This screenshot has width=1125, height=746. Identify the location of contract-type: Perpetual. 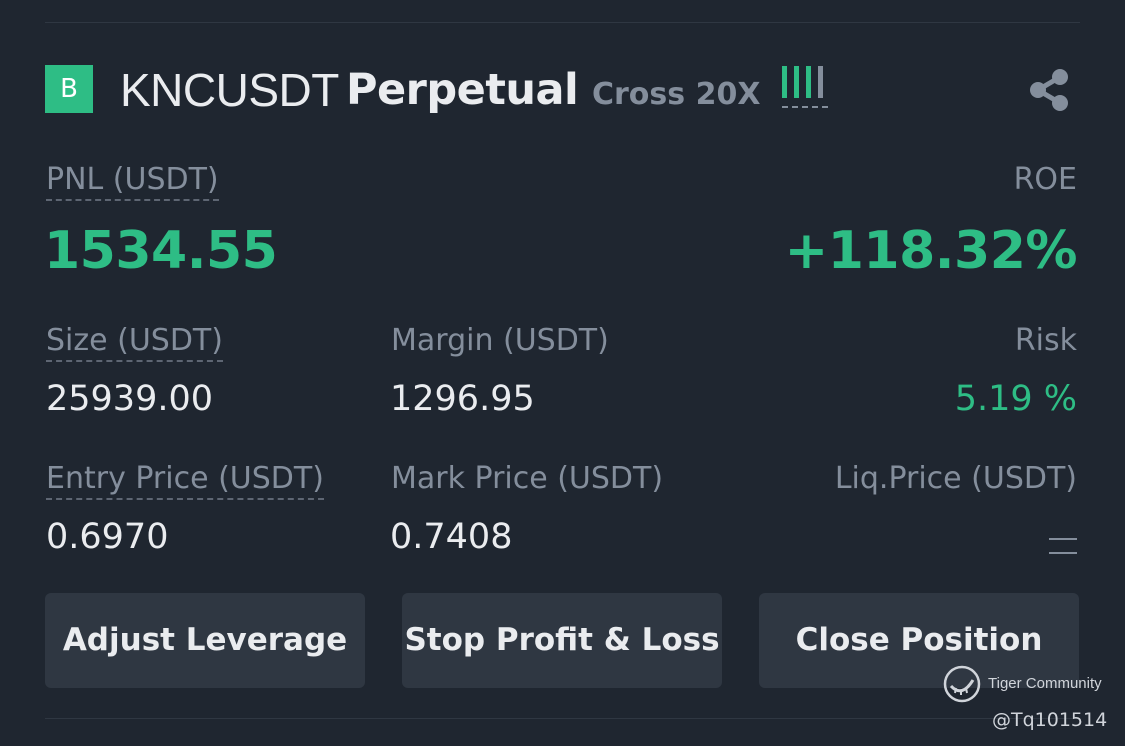
(462, 90).